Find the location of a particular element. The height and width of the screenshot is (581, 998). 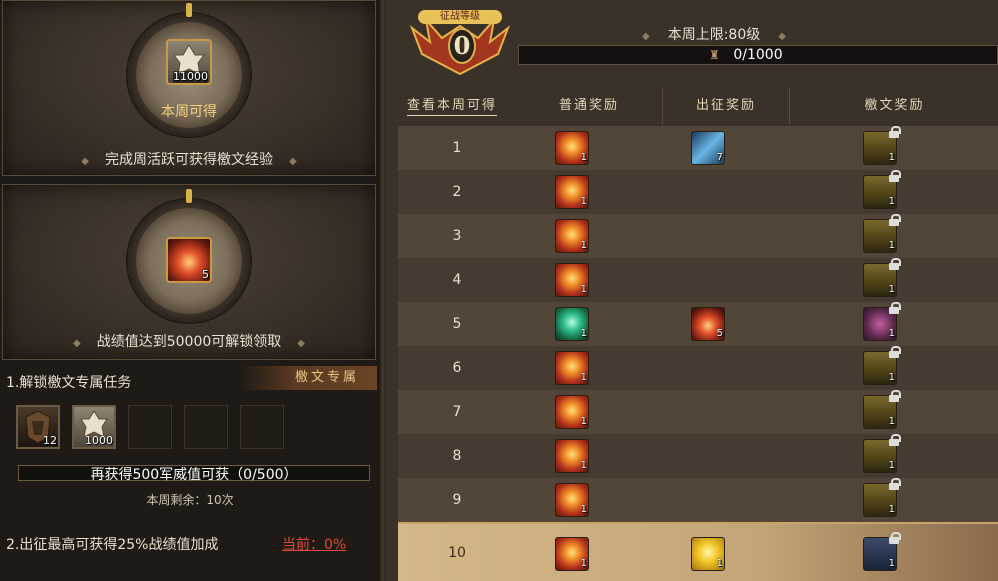

achievement-footer: 战绩值达到50000可解锁领取 is located at coordinates (189, 342).